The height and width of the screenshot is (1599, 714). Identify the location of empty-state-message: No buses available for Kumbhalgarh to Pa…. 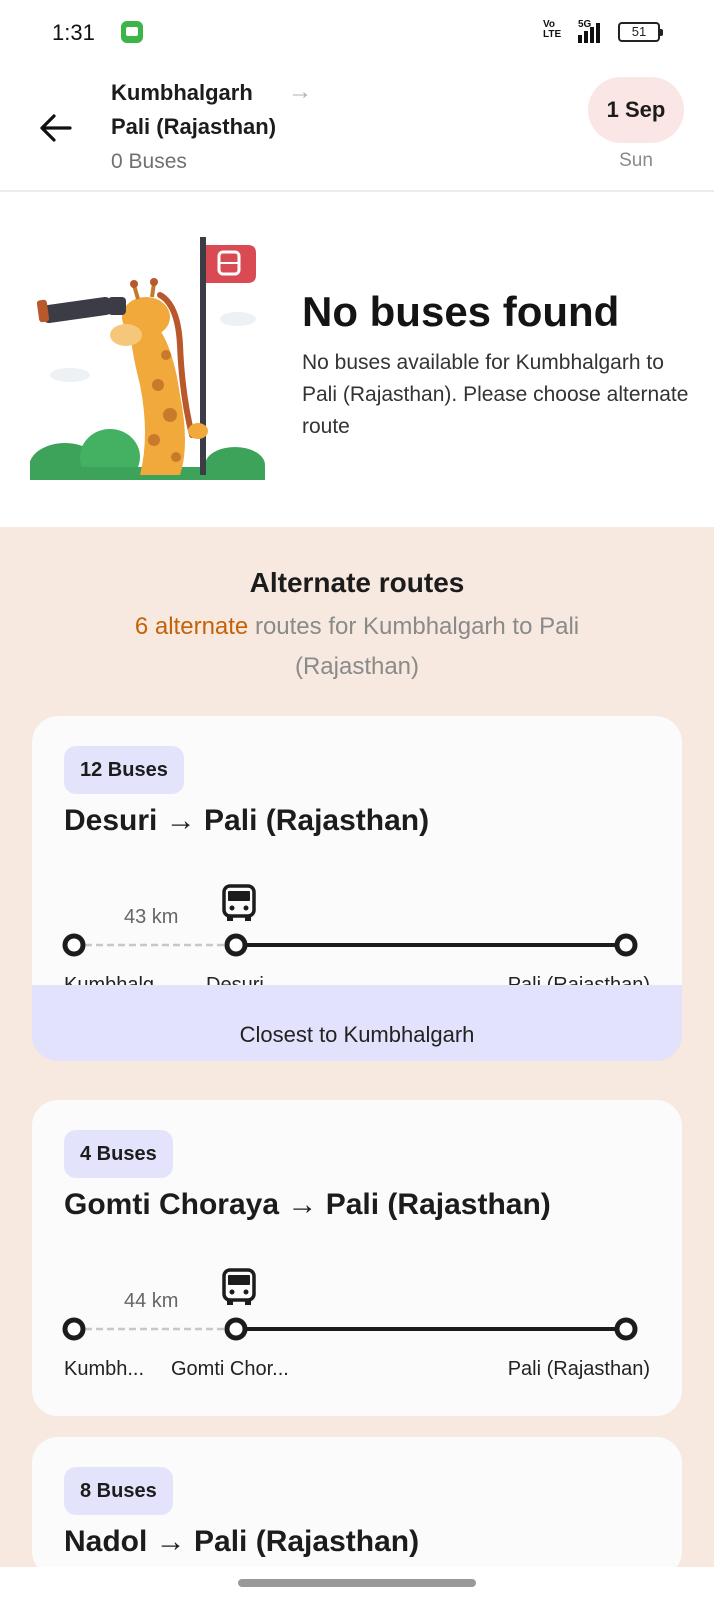
(495, 394).